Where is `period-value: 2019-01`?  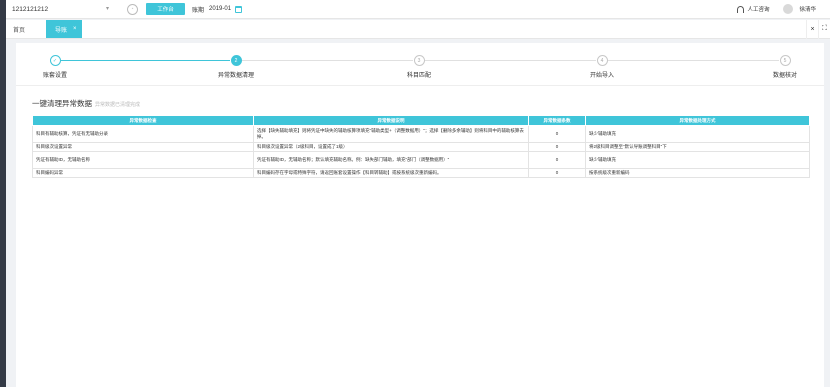 period-value: 2019-01 is located at coordinates (220, 9).